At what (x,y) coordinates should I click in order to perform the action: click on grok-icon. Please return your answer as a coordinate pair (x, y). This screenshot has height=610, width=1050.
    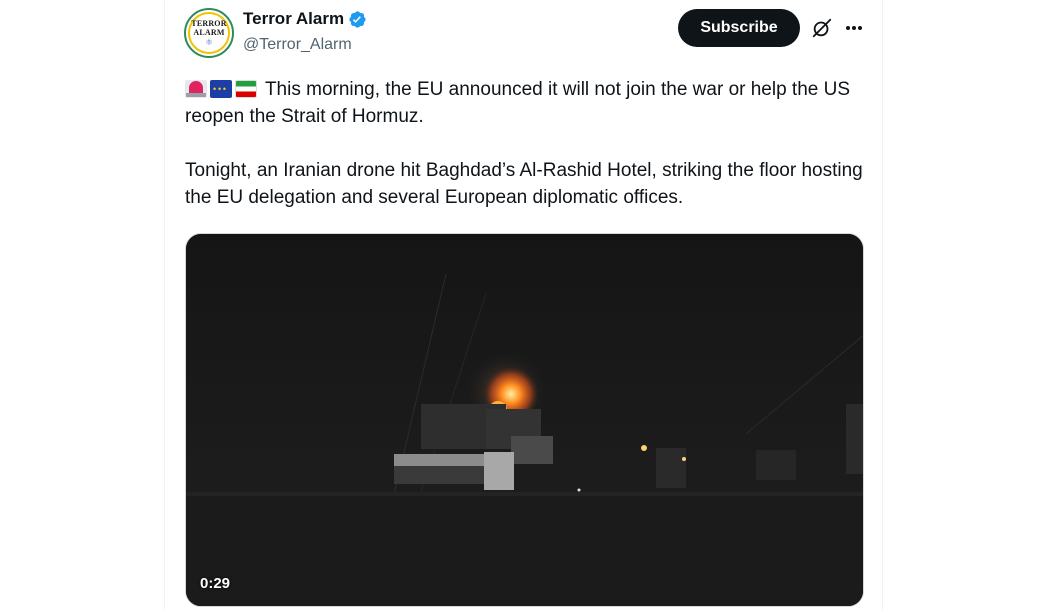
    Looking at the image, I should click on (822, 28).